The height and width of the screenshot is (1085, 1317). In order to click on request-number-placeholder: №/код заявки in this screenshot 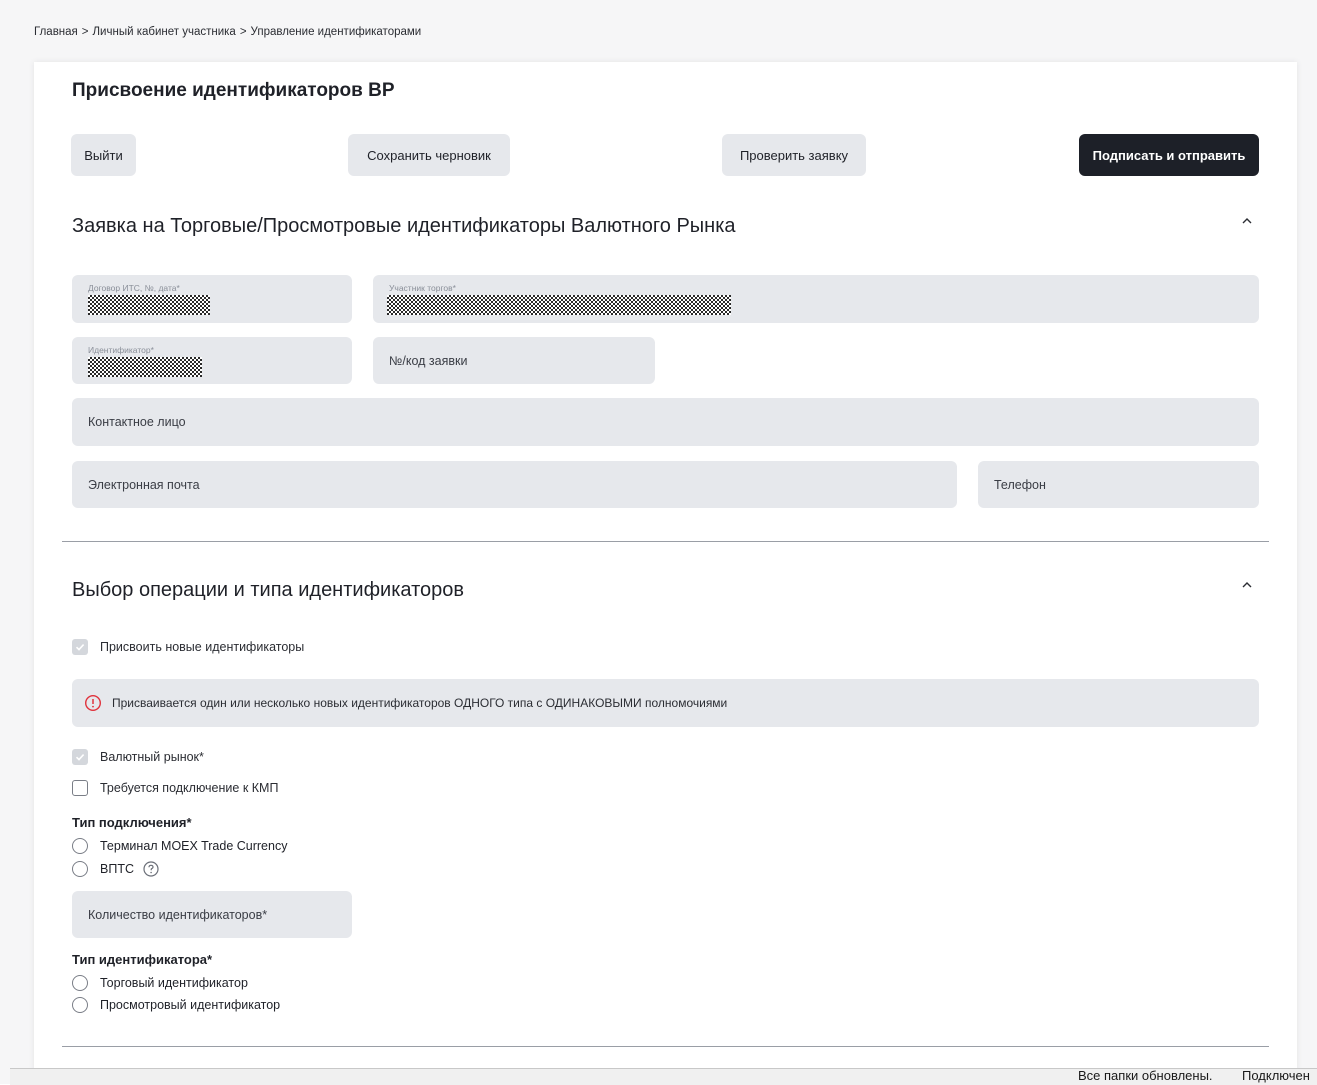, I will do `click(428, 360)`.